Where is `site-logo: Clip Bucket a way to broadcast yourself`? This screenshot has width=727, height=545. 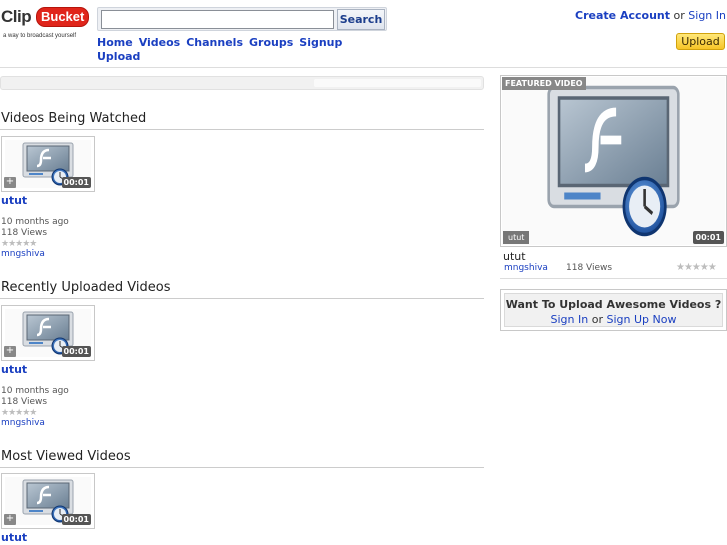
site-logo: Clip Bucket a way to broadcast yourself is located at coordinates (45, 25).